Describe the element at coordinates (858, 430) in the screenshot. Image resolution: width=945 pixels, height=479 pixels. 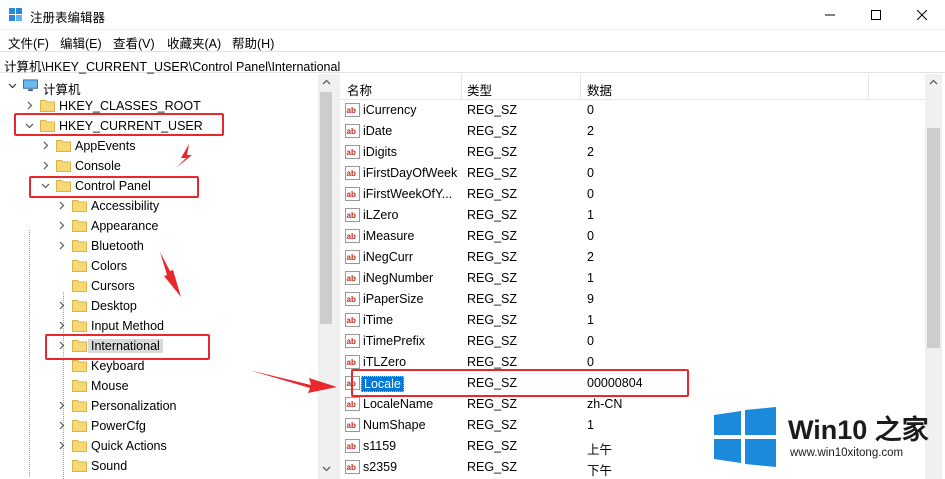
I see `watermark-brand: Win10 之家` at that location.